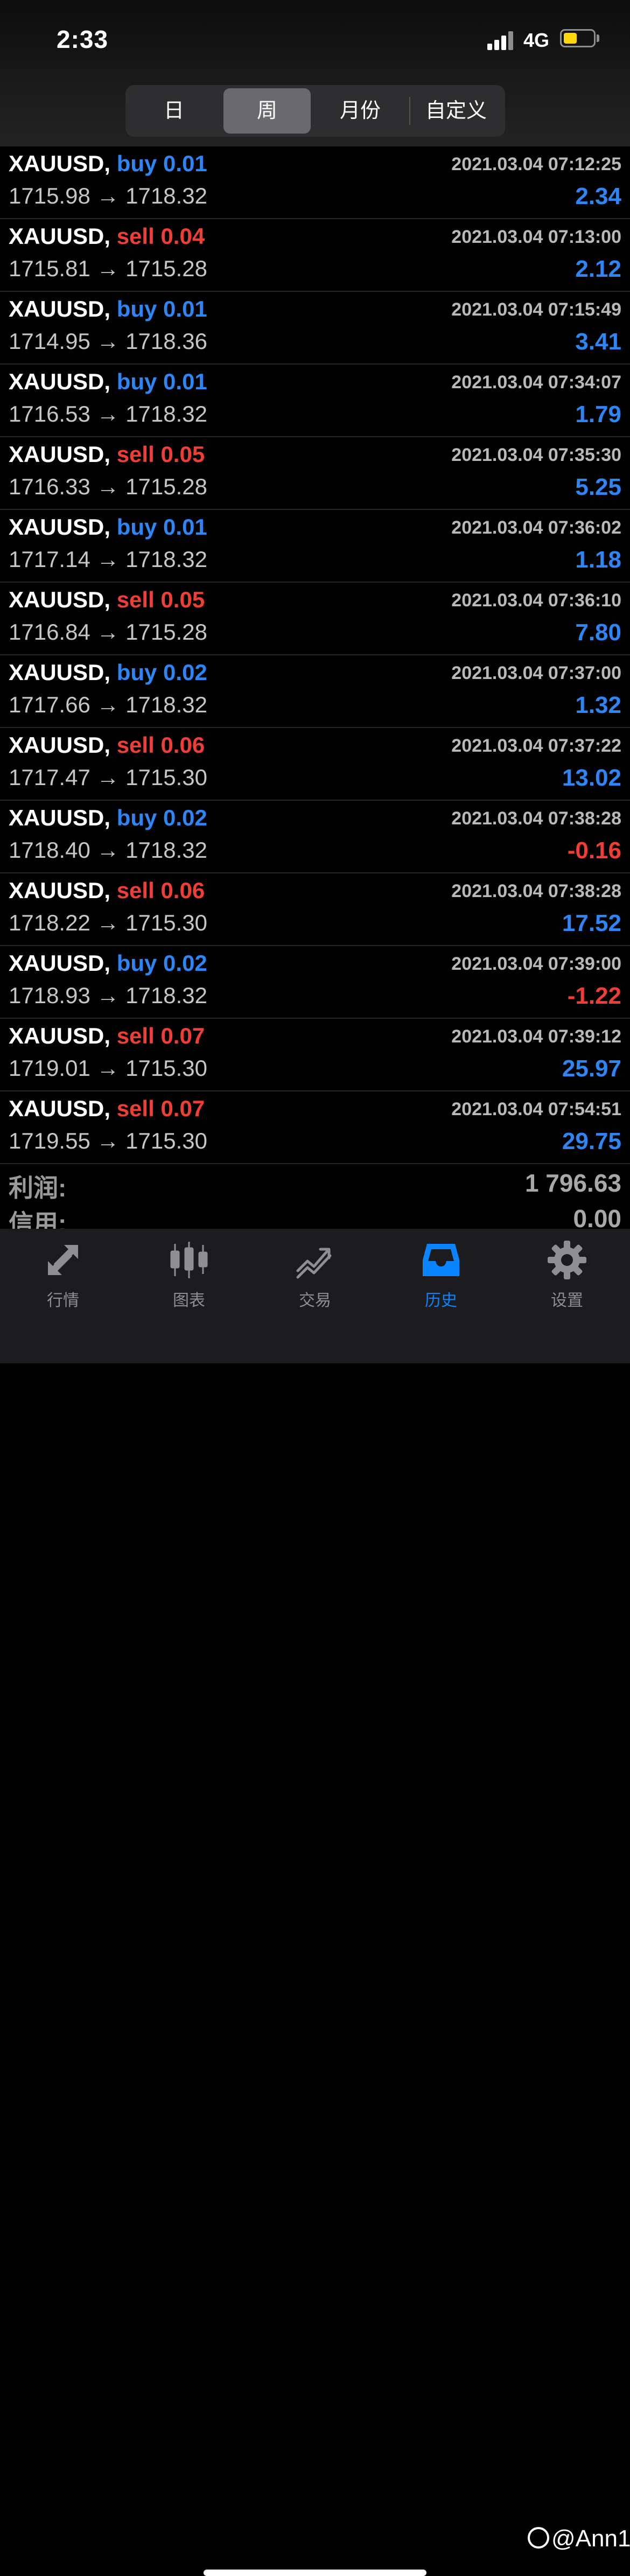 Image resolution: width=630 pixels, height=2576 pixels. I want to click on tab-settings: 设置, so click(567, 1269).